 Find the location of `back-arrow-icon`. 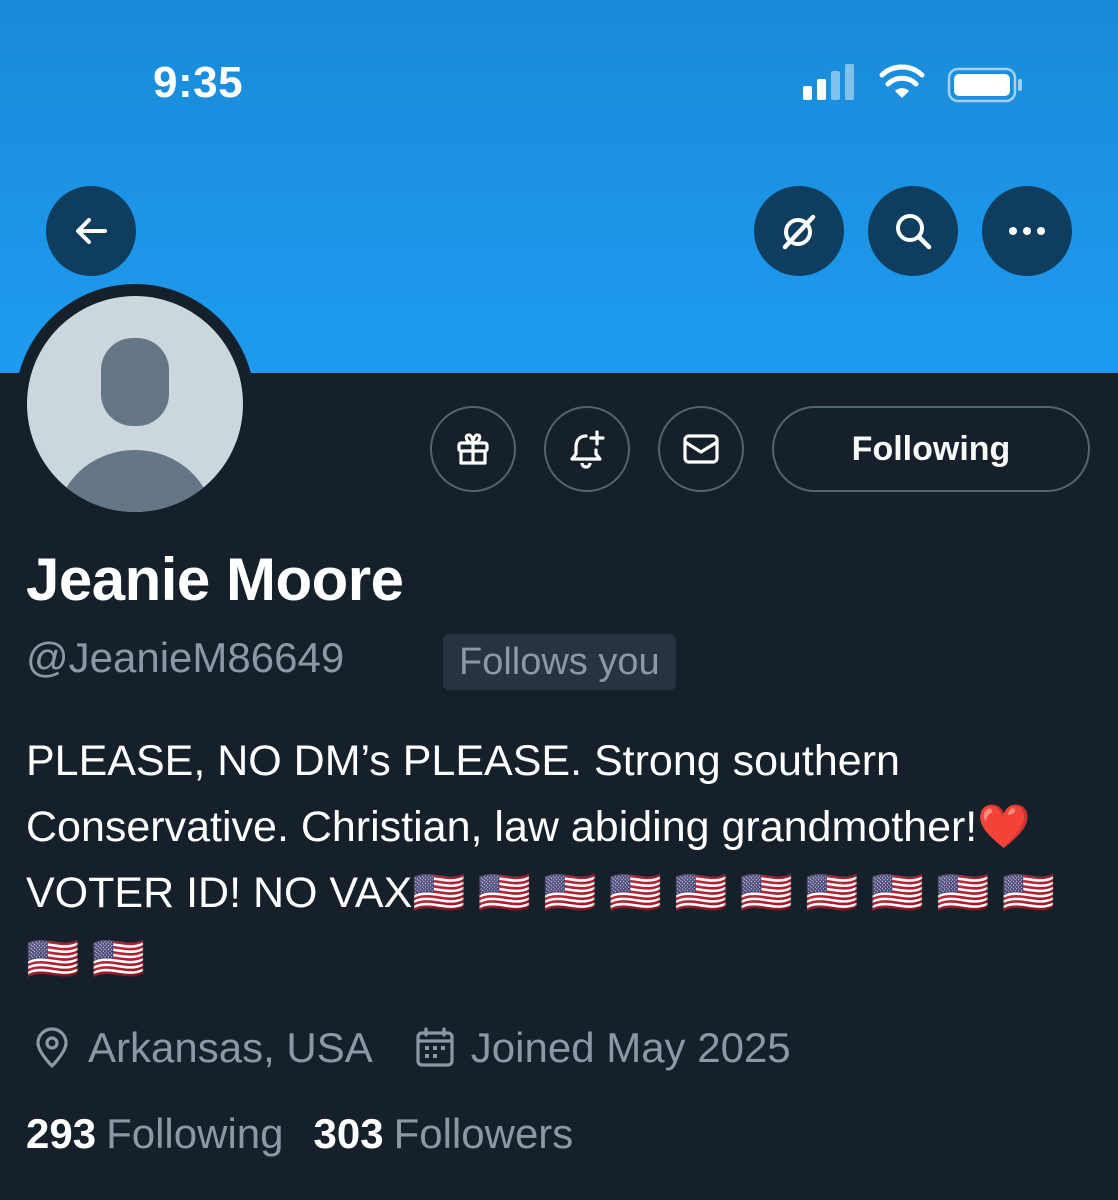

back-arrow-icon is located at coordinates (91, 231).